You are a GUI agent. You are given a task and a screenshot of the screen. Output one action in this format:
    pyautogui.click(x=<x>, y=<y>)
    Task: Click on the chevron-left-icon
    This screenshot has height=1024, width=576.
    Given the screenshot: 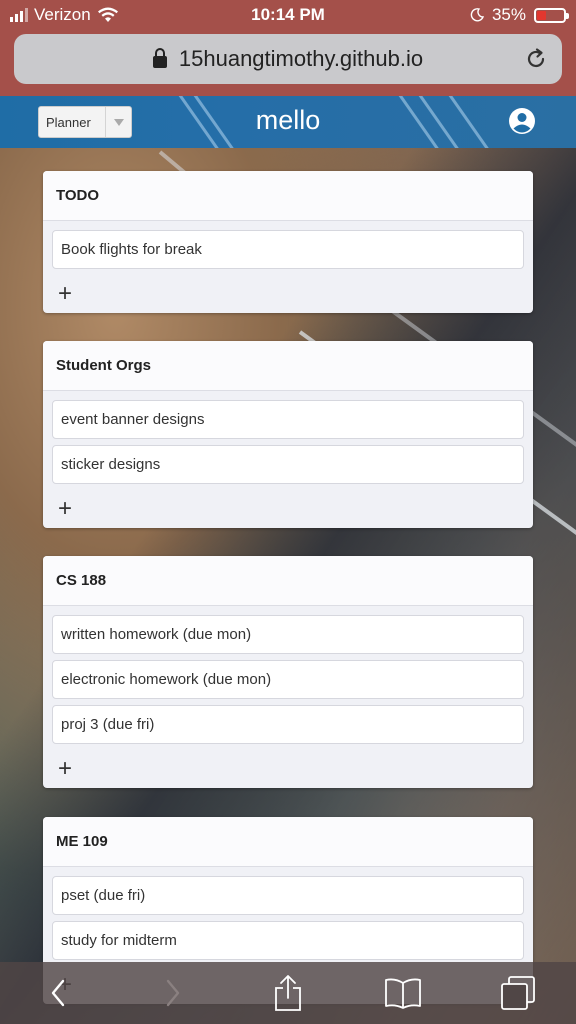 What is the action you would take?
    pyautogui.click(x=57, y=993)
    